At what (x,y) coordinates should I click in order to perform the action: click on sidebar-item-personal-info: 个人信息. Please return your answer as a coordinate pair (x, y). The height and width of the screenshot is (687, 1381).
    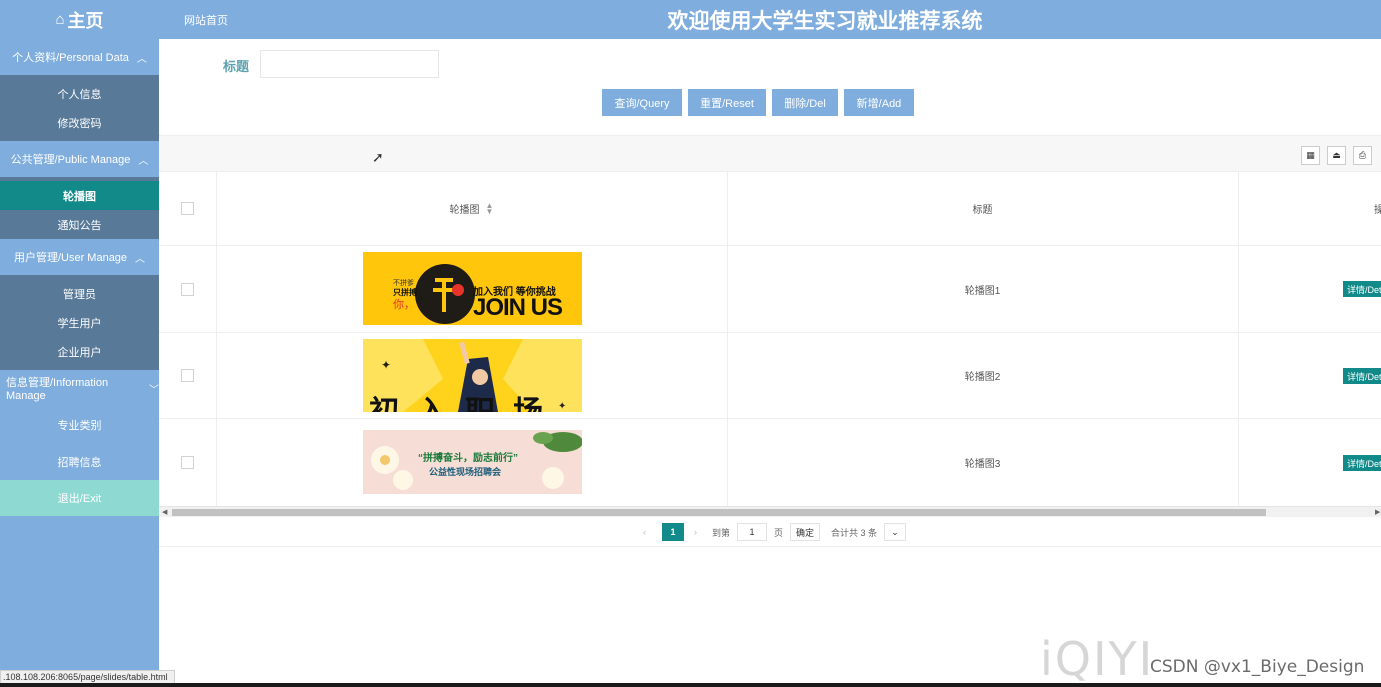
    Looking at the image, I should click on (79, 93).